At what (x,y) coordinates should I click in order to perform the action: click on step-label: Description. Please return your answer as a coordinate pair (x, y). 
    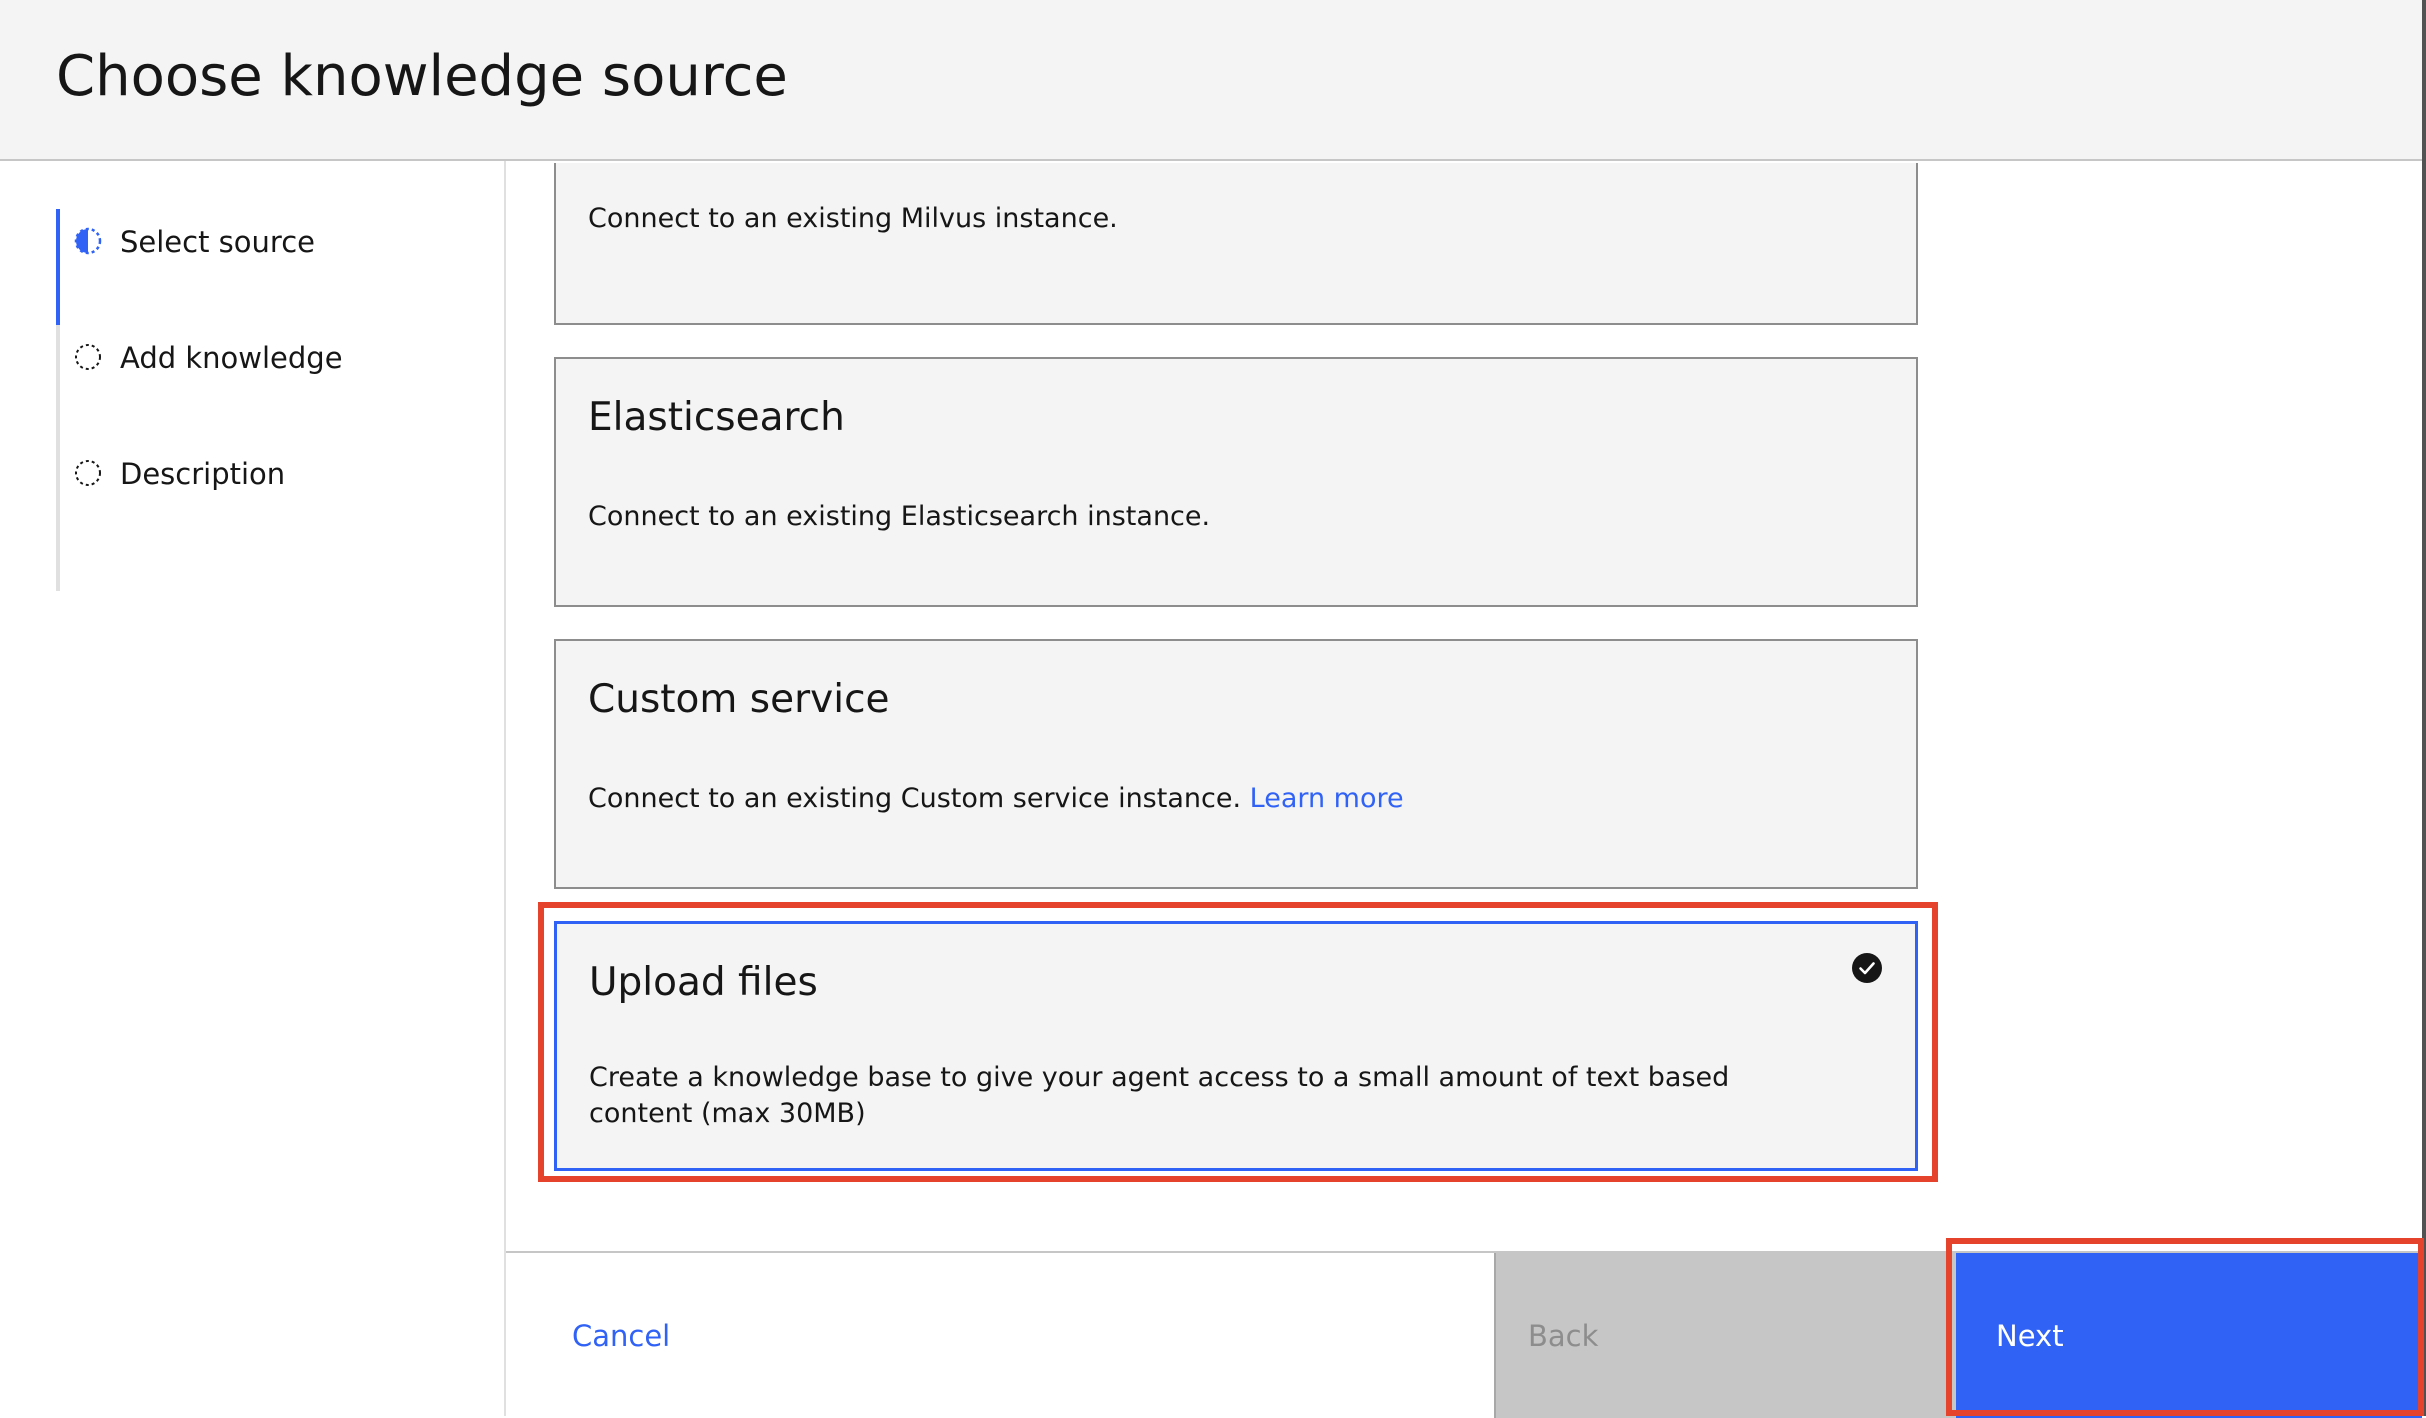
    Looking at the image, I should click on (203, 474).